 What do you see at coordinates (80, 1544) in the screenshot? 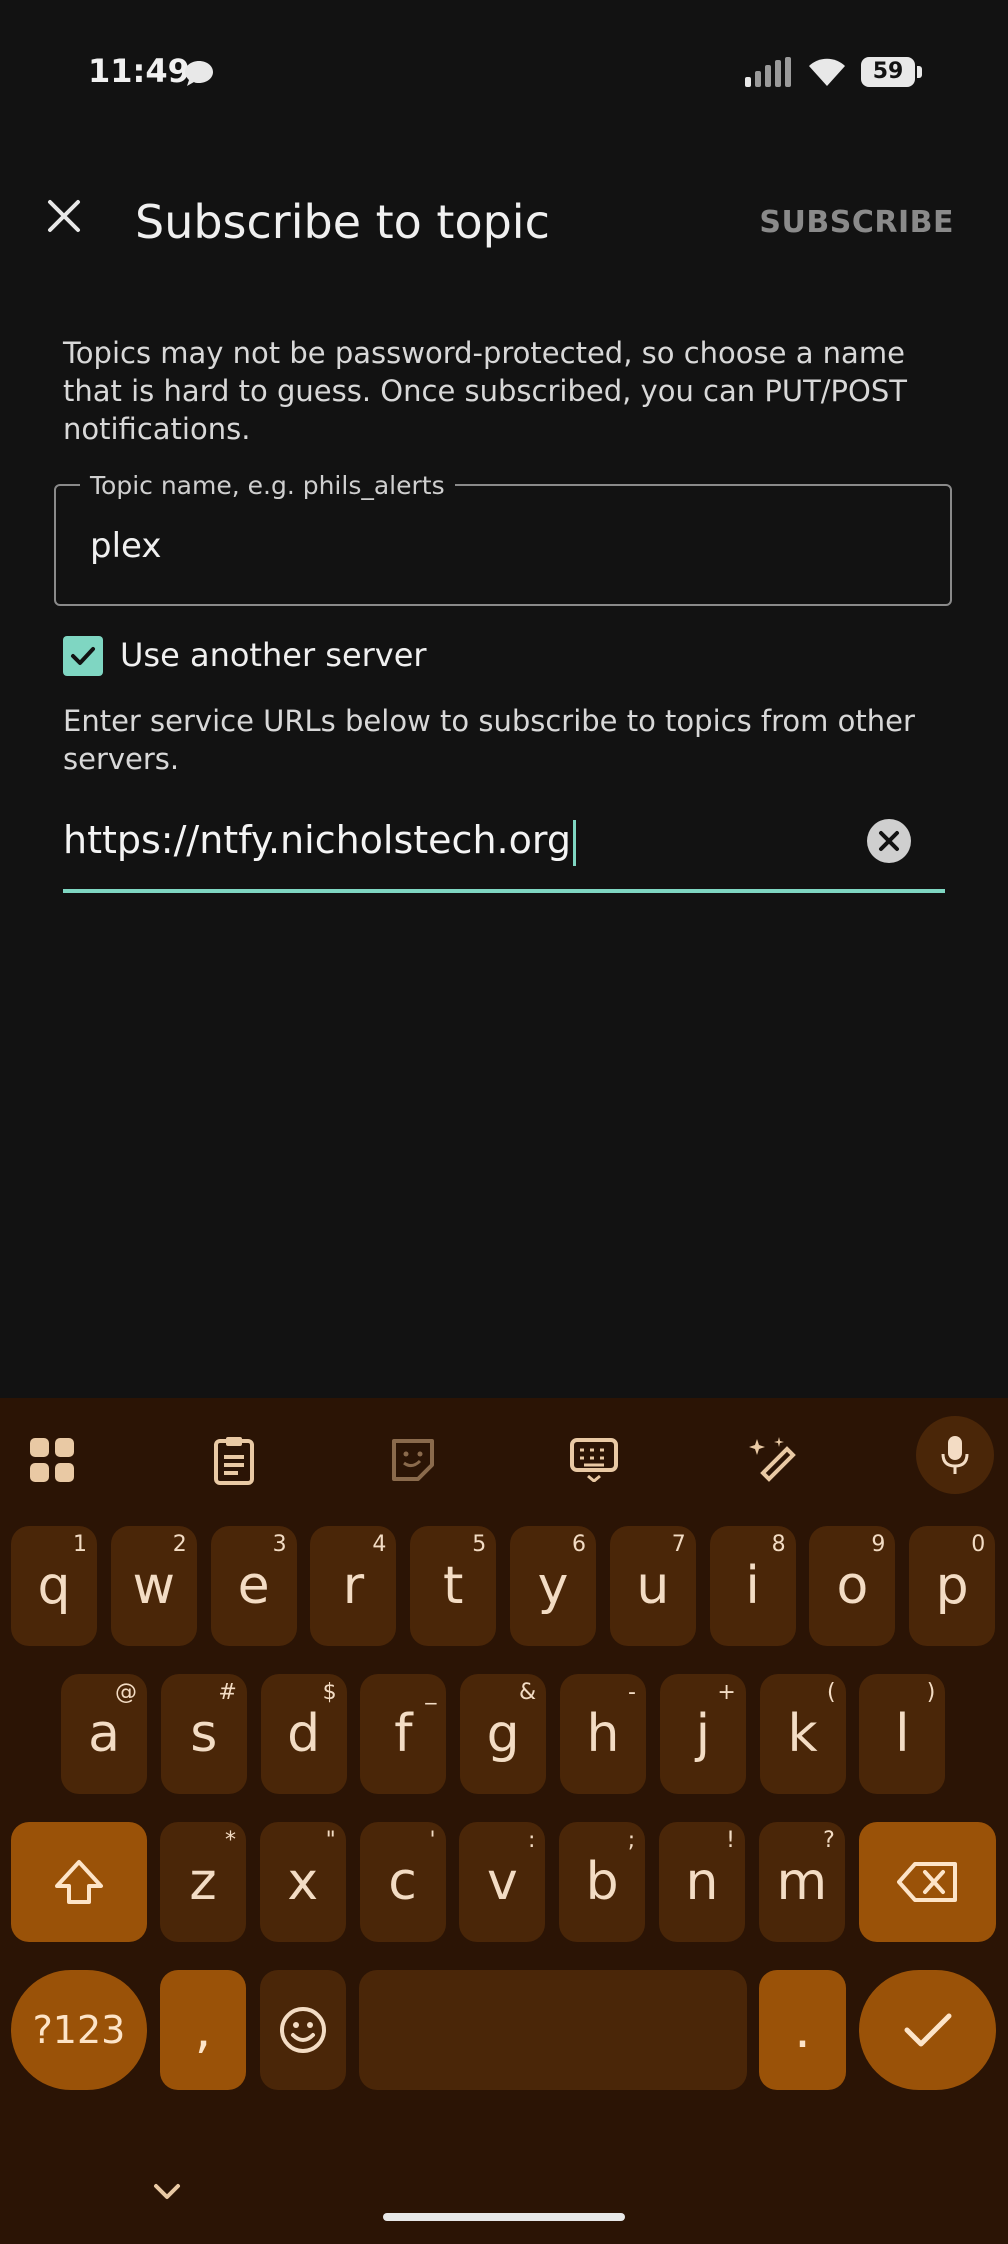
I see `key-alt-label: 1` at bounding box center [80, 1544].